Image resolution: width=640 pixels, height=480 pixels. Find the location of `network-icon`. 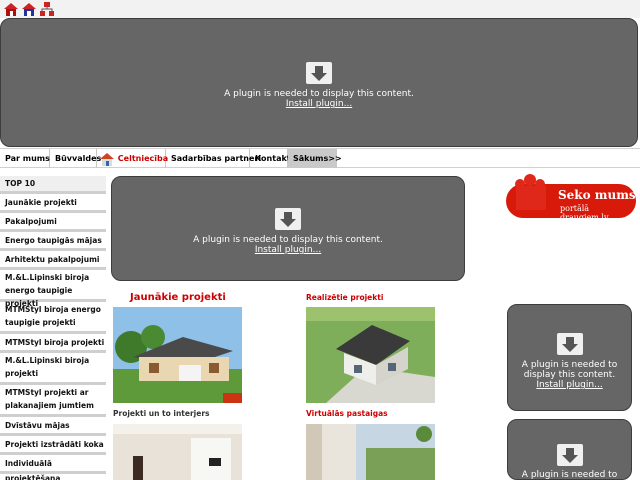

network-icon is located at coordinates (47, 9).